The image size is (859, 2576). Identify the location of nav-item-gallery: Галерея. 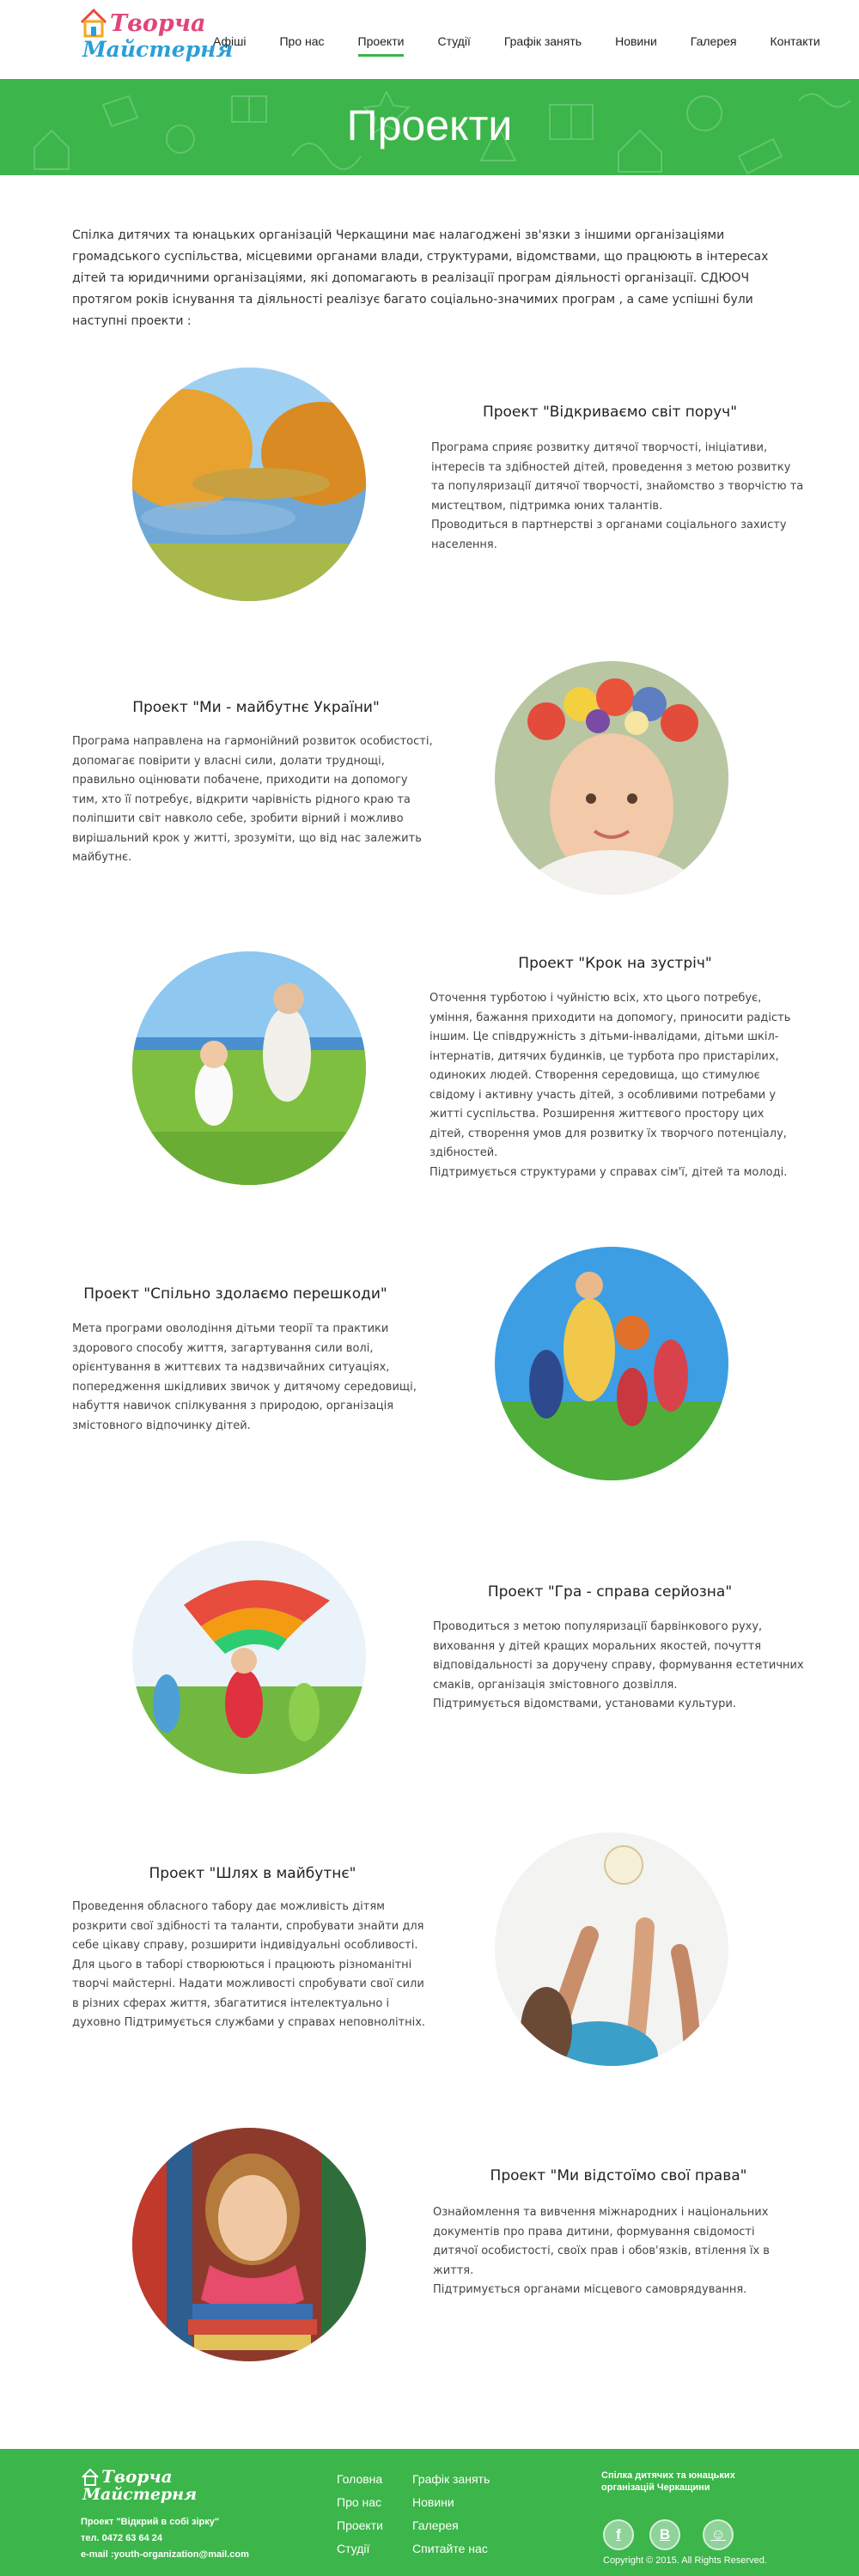
(714, 41).